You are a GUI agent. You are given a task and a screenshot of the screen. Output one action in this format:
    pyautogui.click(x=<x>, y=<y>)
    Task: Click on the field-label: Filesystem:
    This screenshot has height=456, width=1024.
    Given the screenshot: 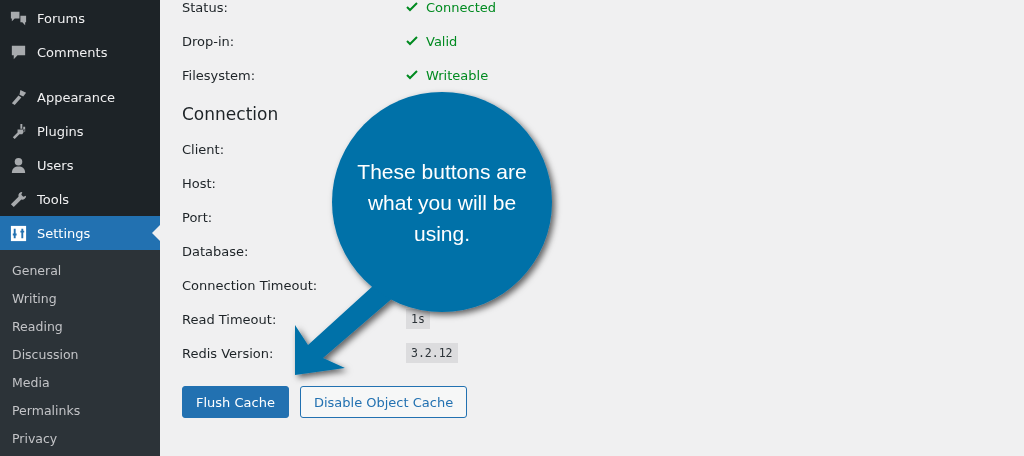 What is the action you would take?
    pyautogui.click(x=219, y=75)
    